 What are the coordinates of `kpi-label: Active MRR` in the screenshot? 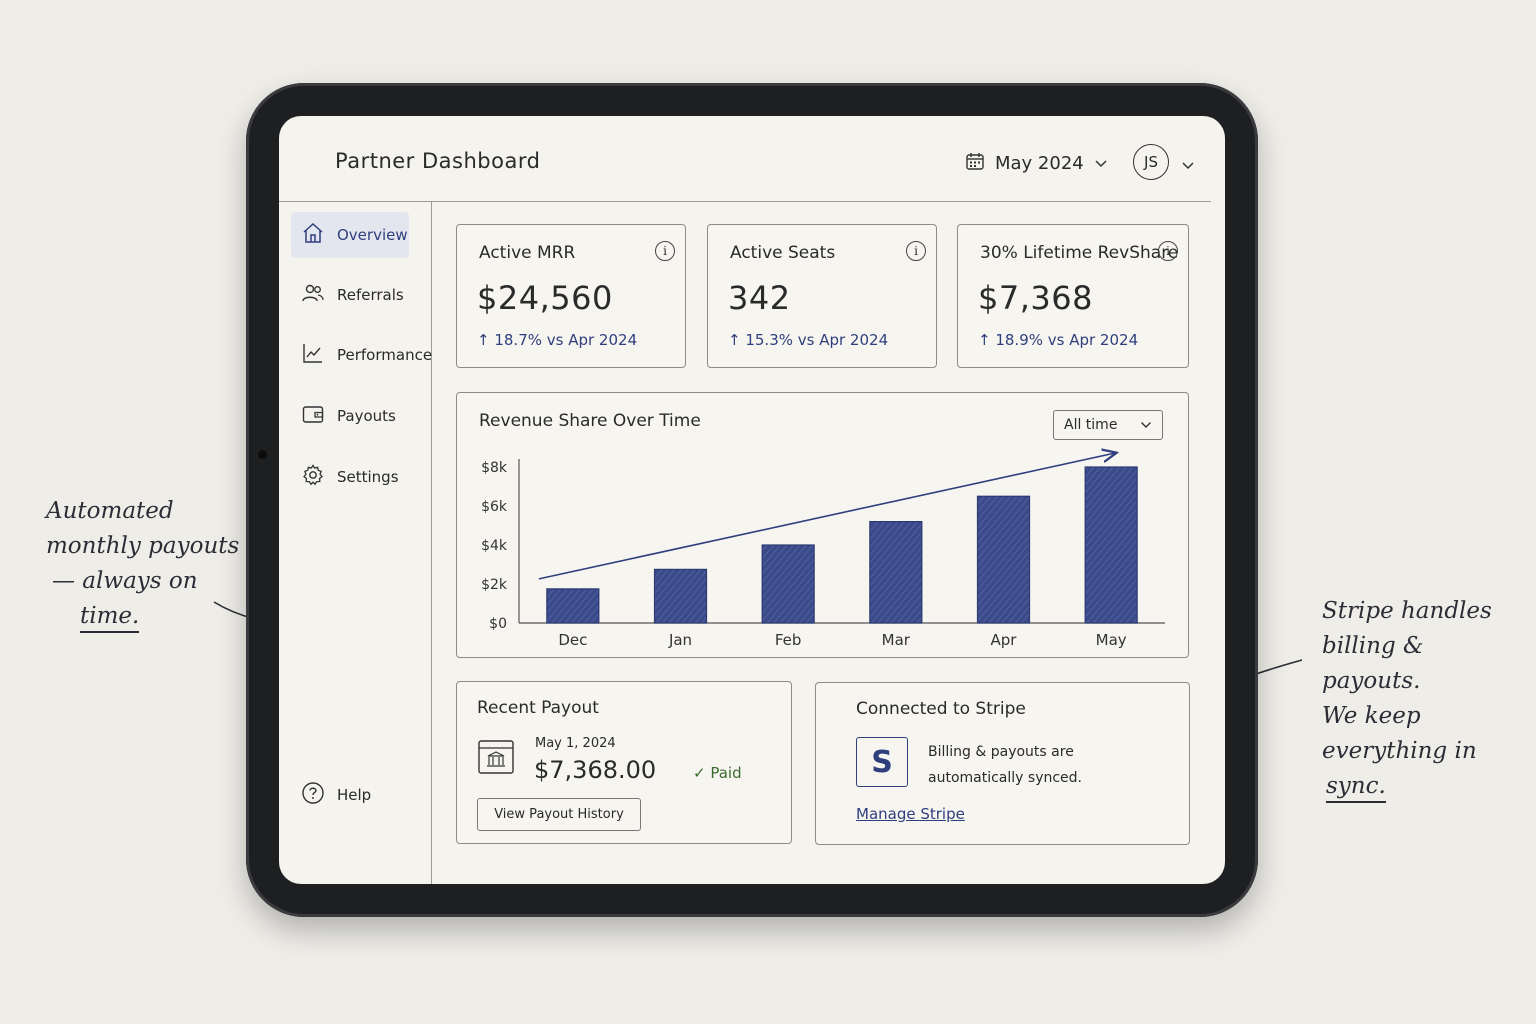 It's located at (527, 253).